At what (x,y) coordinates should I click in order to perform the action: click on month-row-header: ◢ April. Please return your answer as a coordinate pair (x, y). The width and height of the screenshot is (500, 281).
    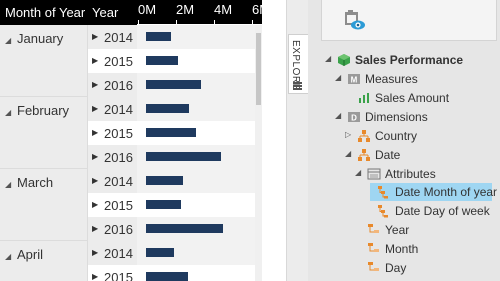
    Looking at the image, I should click on (43, 261).